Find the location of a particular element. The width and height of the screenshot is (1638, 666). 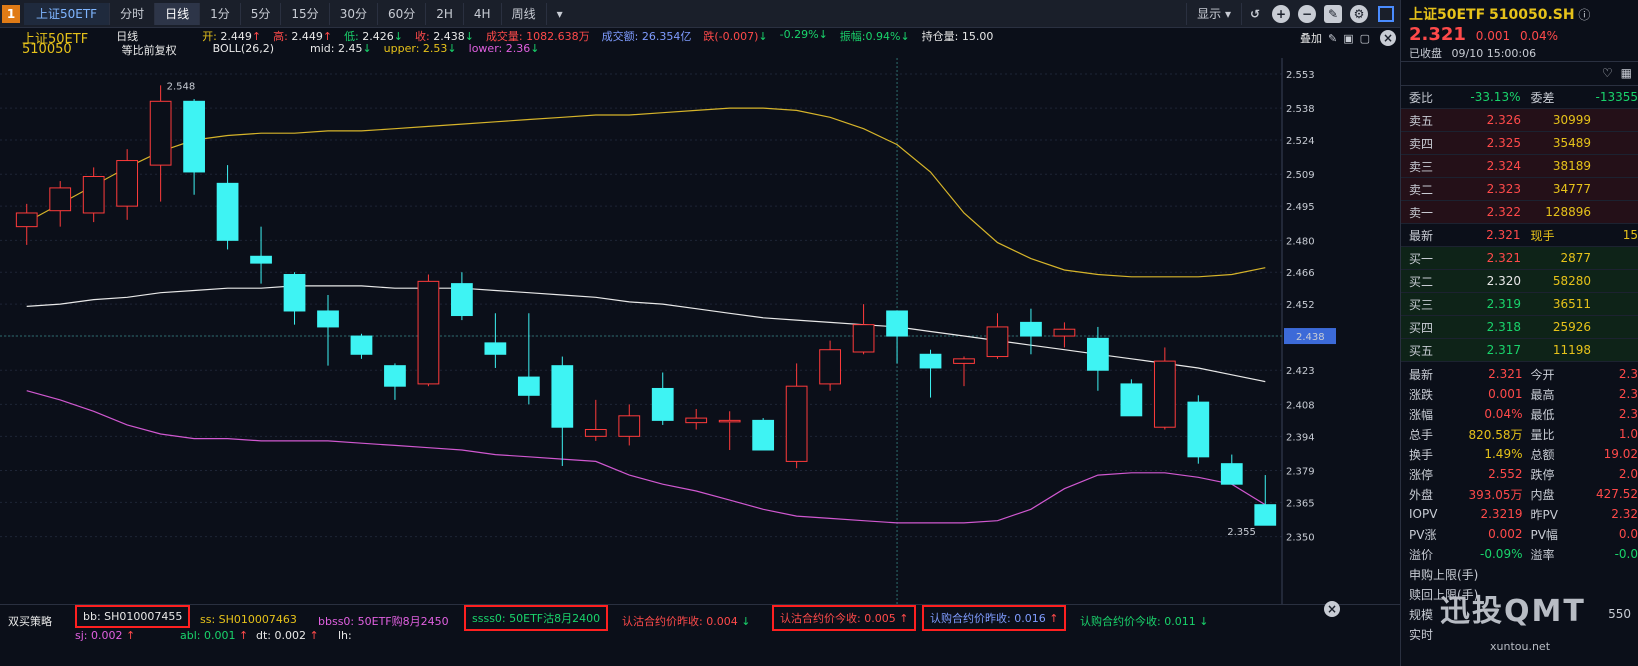

strategy-ss: ss: SH010007463 is located at coordinates (248, 619).